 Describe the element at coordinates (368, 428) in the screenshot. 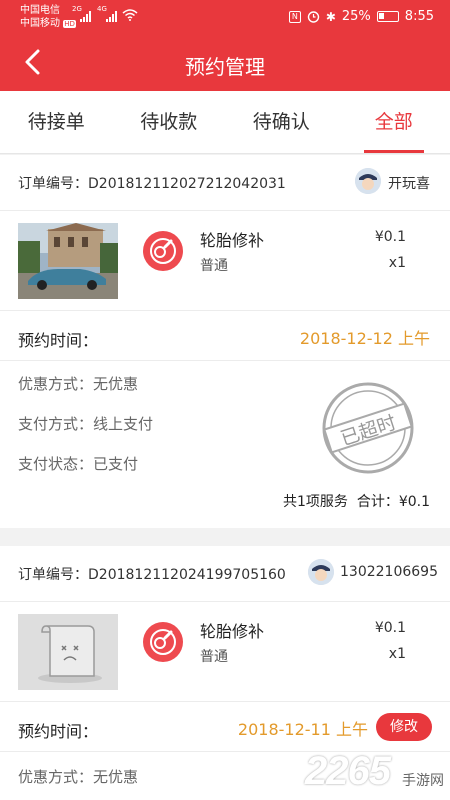

I see `expired-stamp: 已超时` at that location.